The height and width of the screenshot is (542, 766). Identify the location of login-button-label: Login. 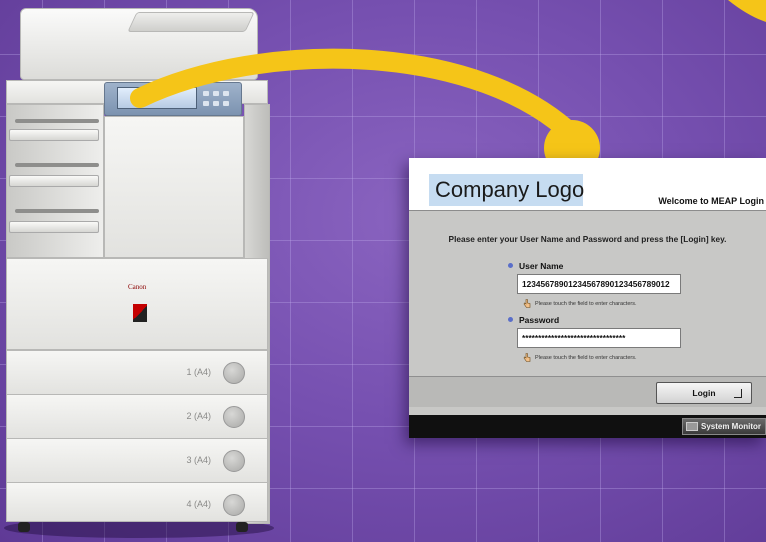
(704, 393).